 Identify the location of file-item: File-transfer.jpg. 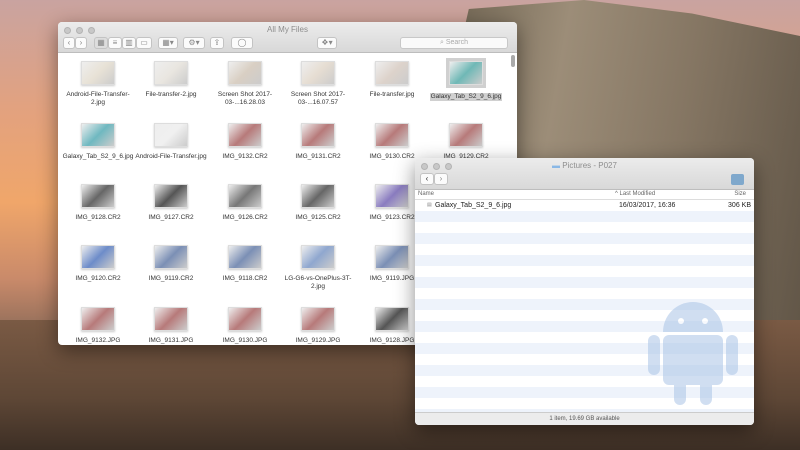
(392, 80).